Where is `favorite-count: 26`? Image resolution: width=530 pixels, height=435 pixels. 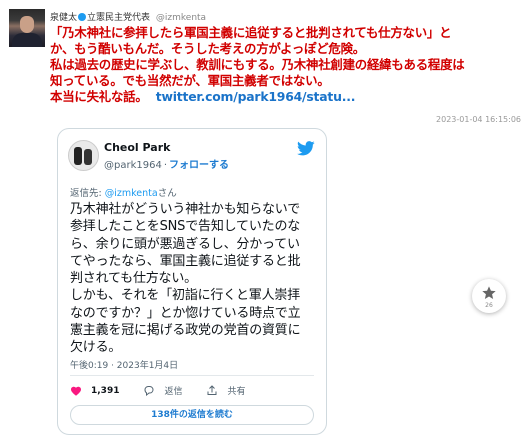
favorite-count: 26 is located at coordinates (489, 305).